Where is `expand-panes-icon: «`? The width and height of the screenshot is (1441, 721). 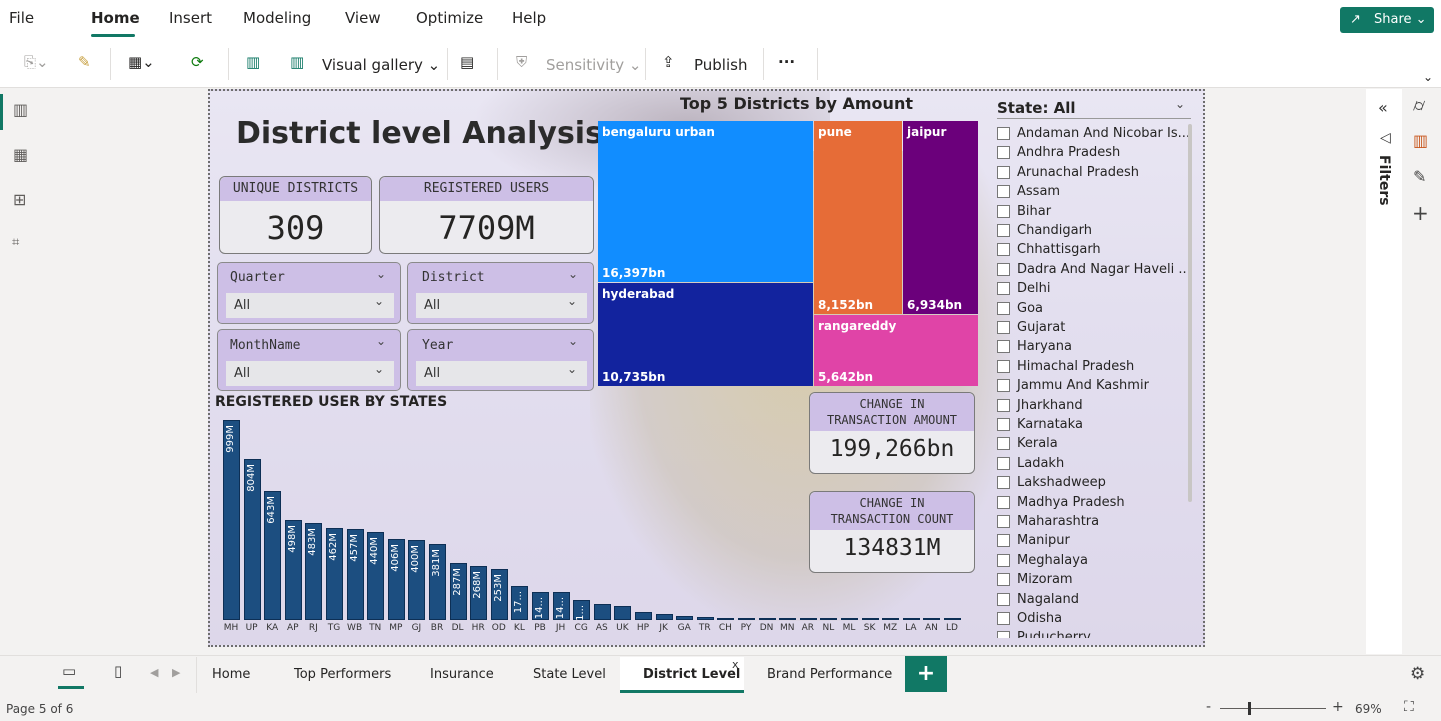 expand-panes-icon: « is located at coordinates (1383, 107).